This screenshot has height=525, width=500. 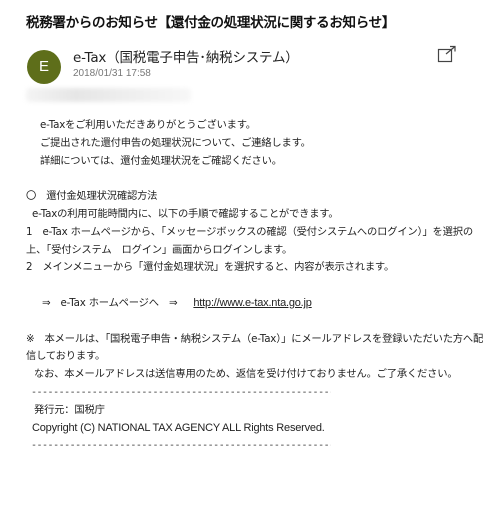 I want to click on step-2: 2 メインメニューから「還付金処理状況」を選択すると、内容が表示されます。, so click(x=210, y=267).